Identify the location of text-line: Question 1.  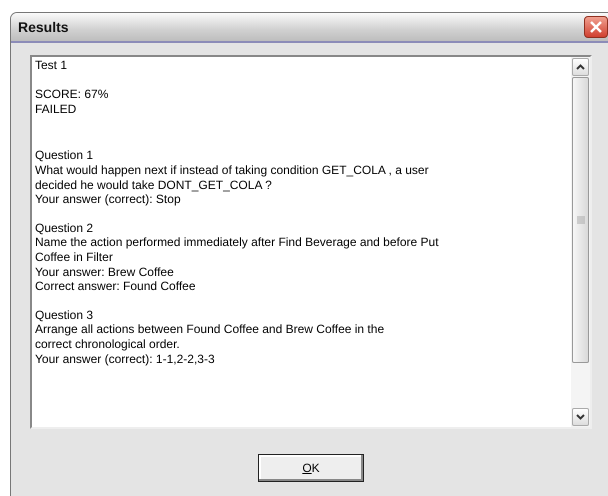
(64, 155).